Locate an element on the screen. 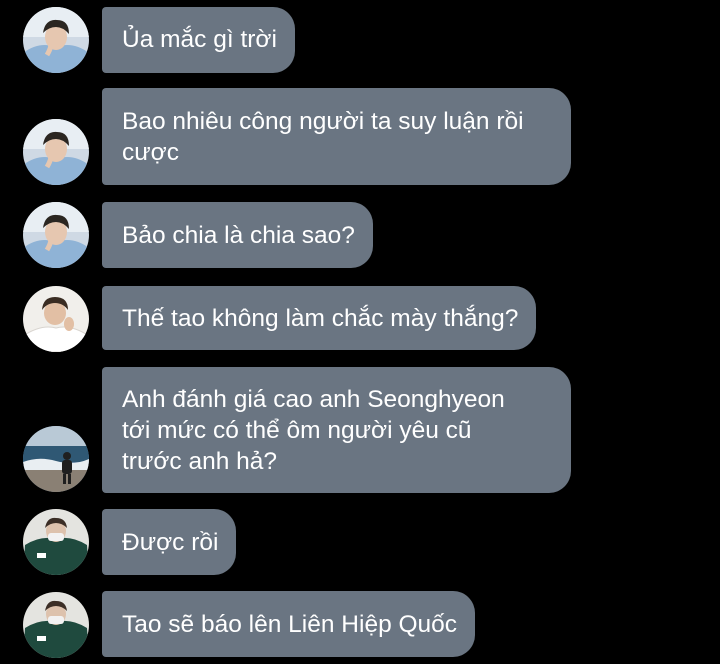 The image size is (720, 664). message-bubble: Được rồi is located at coordinates (169, 542).